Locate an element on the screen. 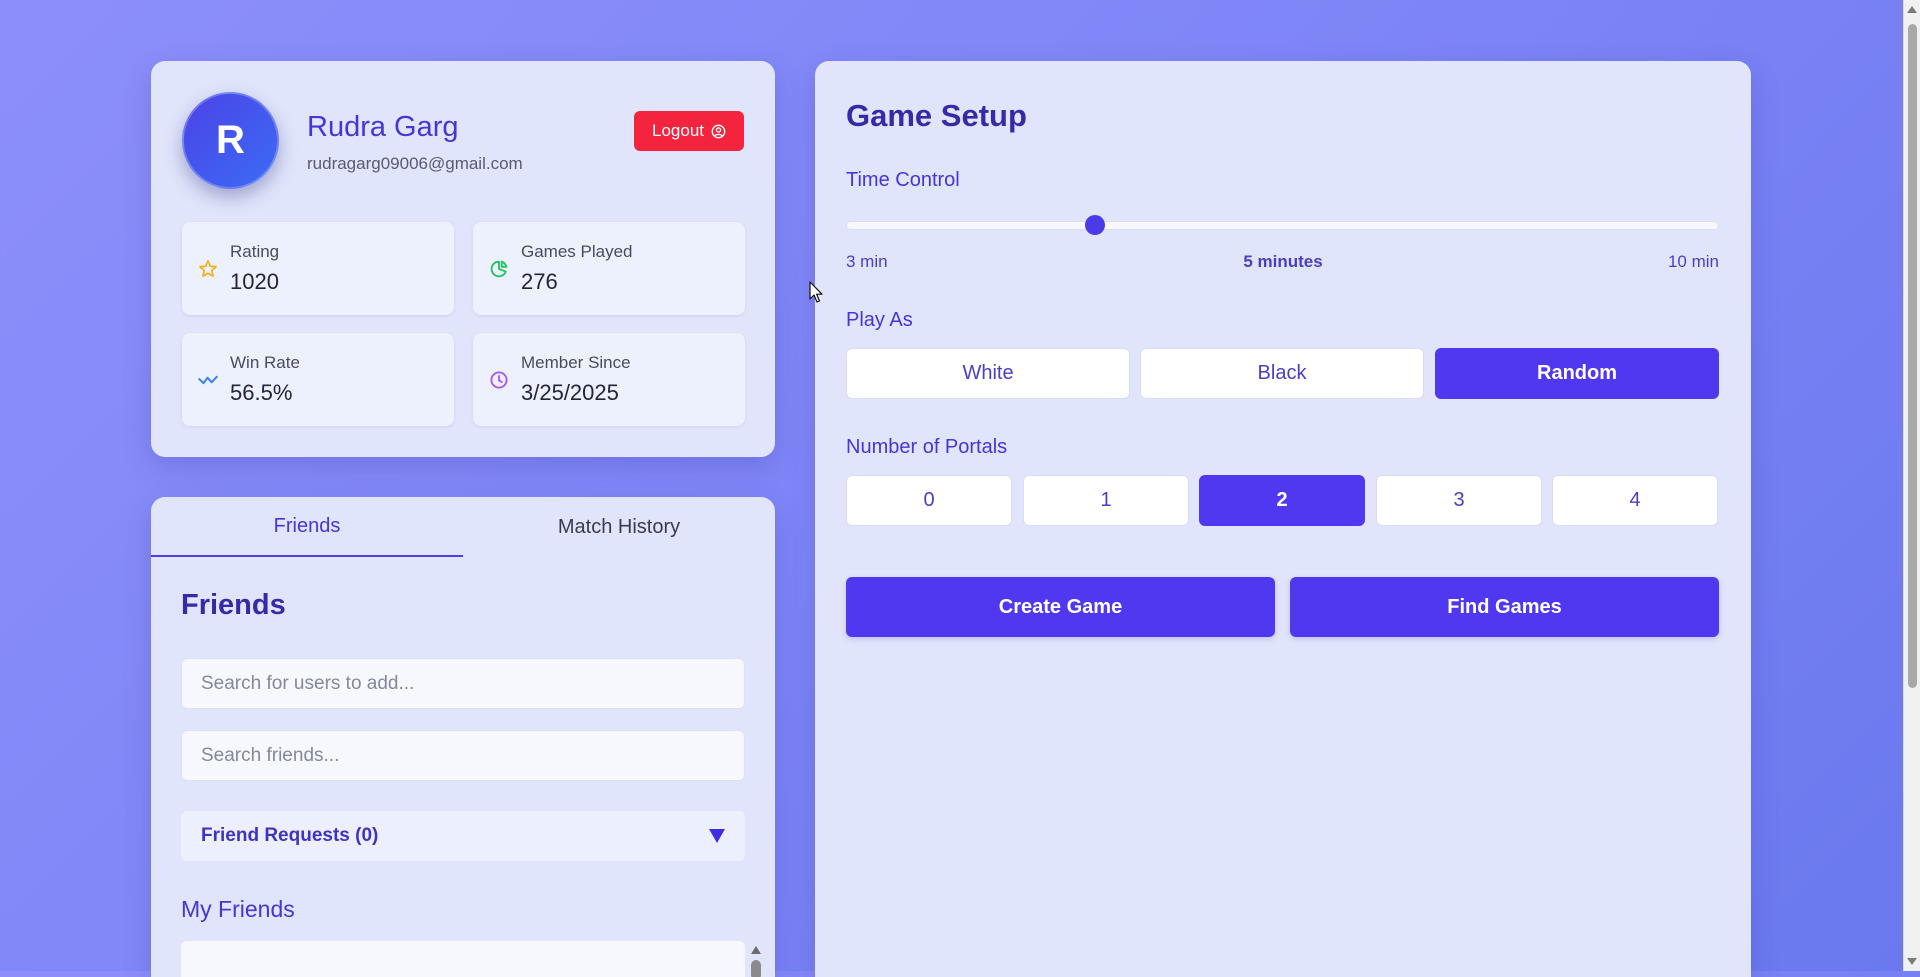 The width and height of the screenshot is (1920, 977). friends-list is located at coordinates (471, 959).